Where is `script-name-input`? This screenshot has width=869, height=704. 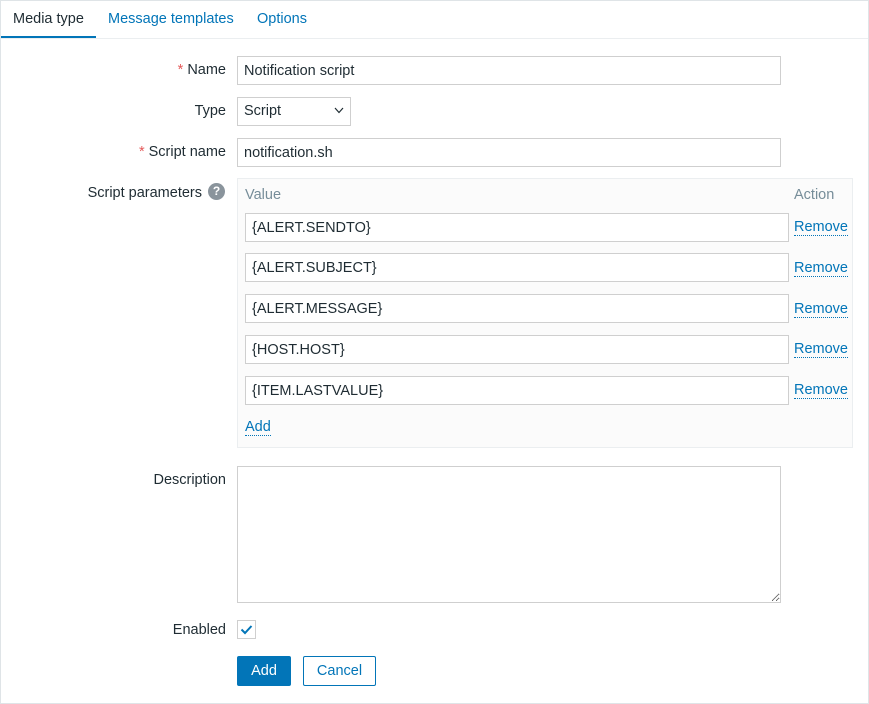 script-name-input is located at coordinates (509, 152).